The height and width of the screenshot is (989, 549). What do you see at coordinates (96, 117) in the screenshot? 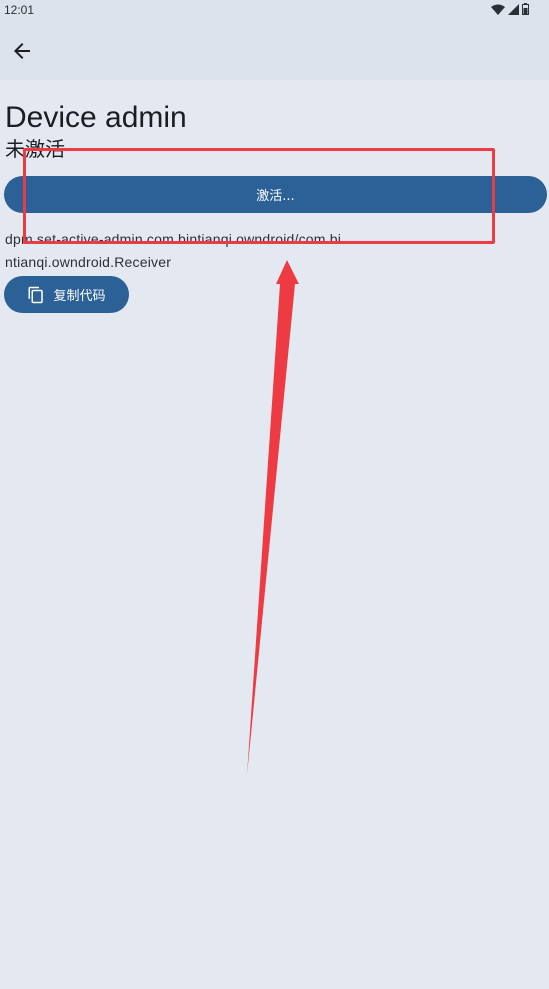
I see `page-title: Device admin` at bounding box center [96, 117].